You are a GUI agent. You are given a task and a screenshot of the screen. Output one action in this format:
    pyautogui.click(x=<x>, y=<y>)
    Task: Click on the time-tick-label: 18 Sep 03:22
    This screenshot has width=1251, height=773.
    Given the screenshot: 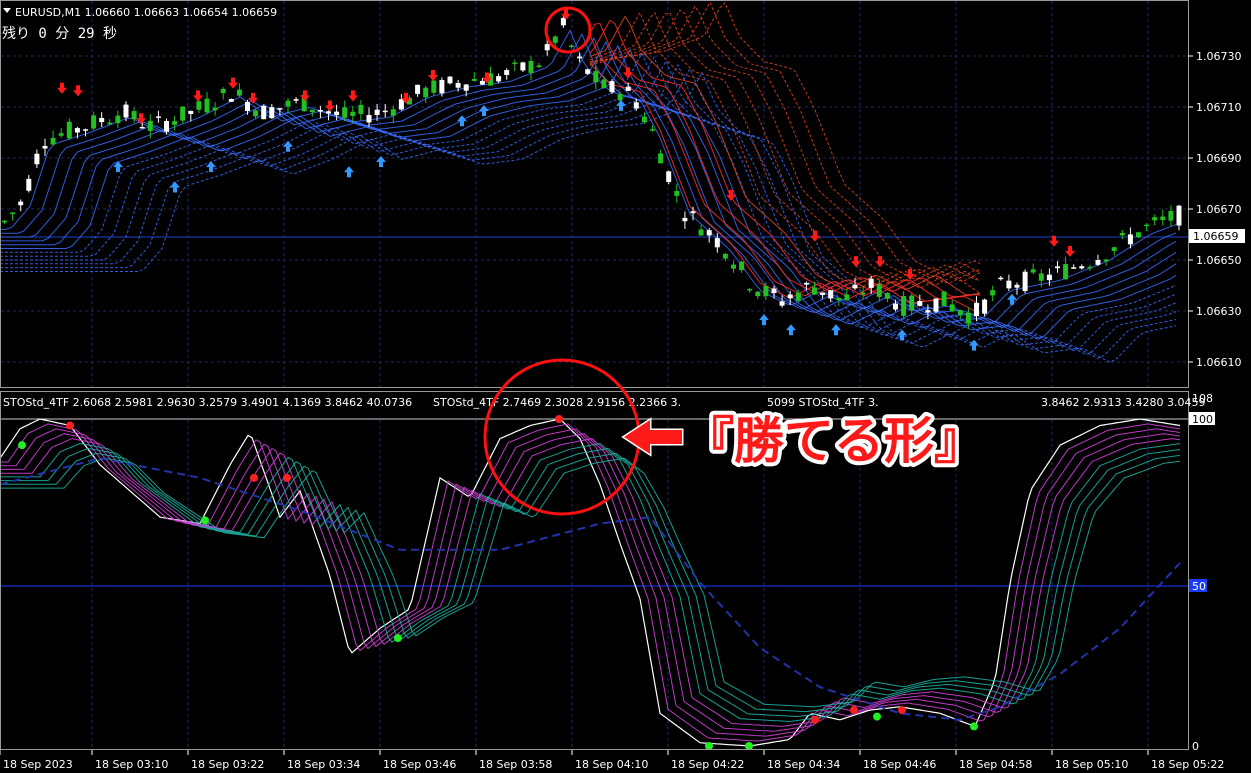 What is the action you would take?
    pyautogui.click(x=227, y=764)
    